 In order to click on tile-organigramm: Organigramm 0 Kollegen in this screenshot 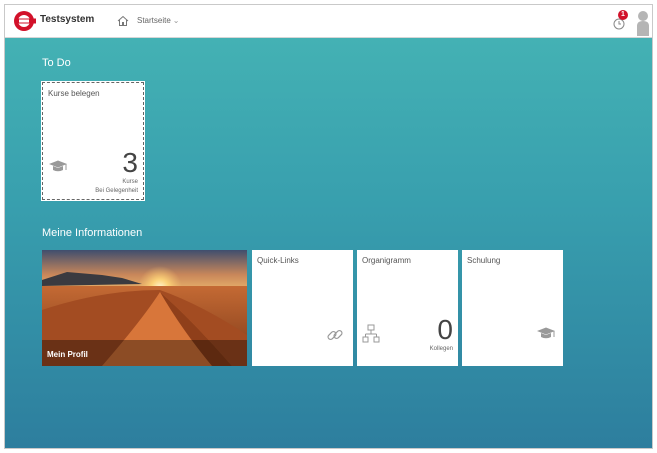, I will do `click(407, 308)`.